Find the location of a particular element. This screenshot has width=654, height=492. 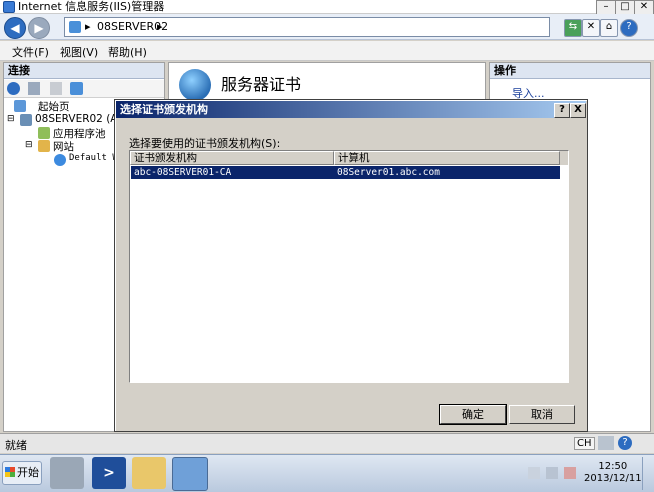

page-title: 服务器证书 is located at coordinates (261, 84).